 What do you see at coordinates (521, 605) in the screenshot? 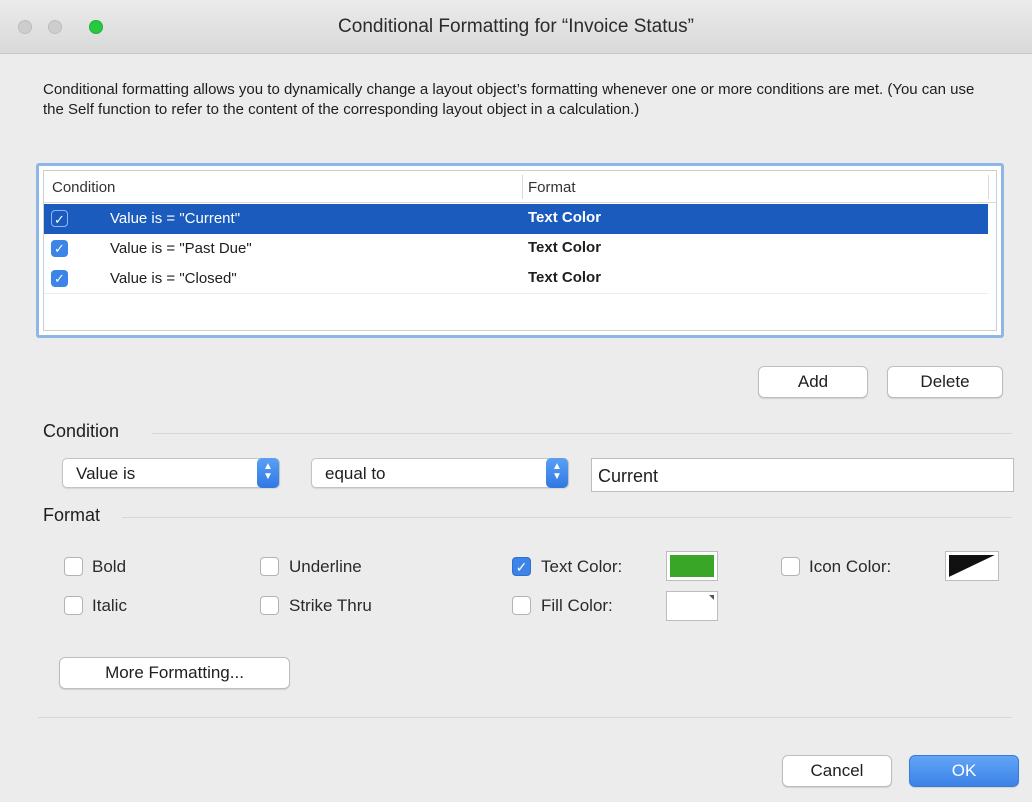
I see `fill-color-checkbox` at bounding box center [521, 605].